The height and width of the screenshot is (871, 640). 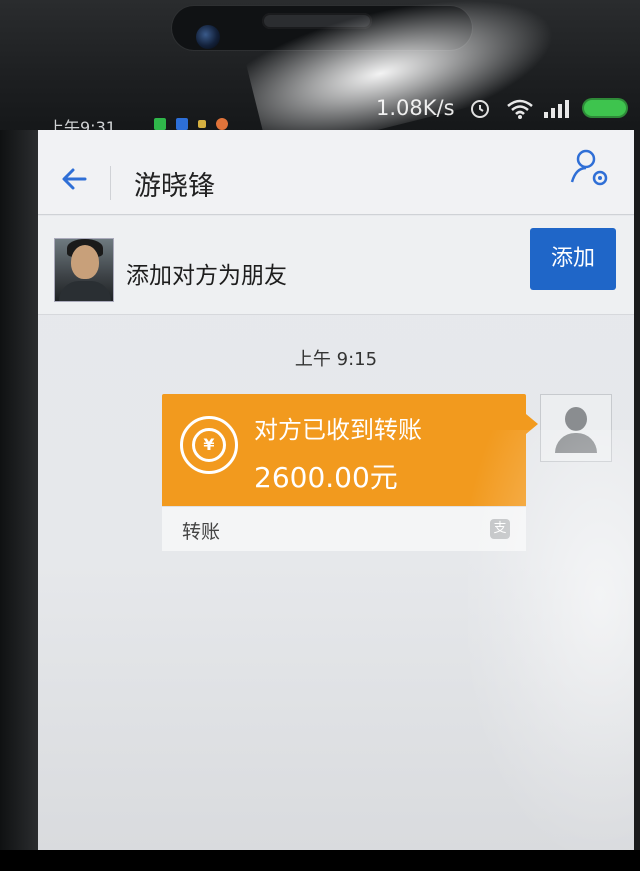 What do you see at coordinates (532, 424) in the screenshot?
I see `bubble-tail` at bounding box center [532, 424].